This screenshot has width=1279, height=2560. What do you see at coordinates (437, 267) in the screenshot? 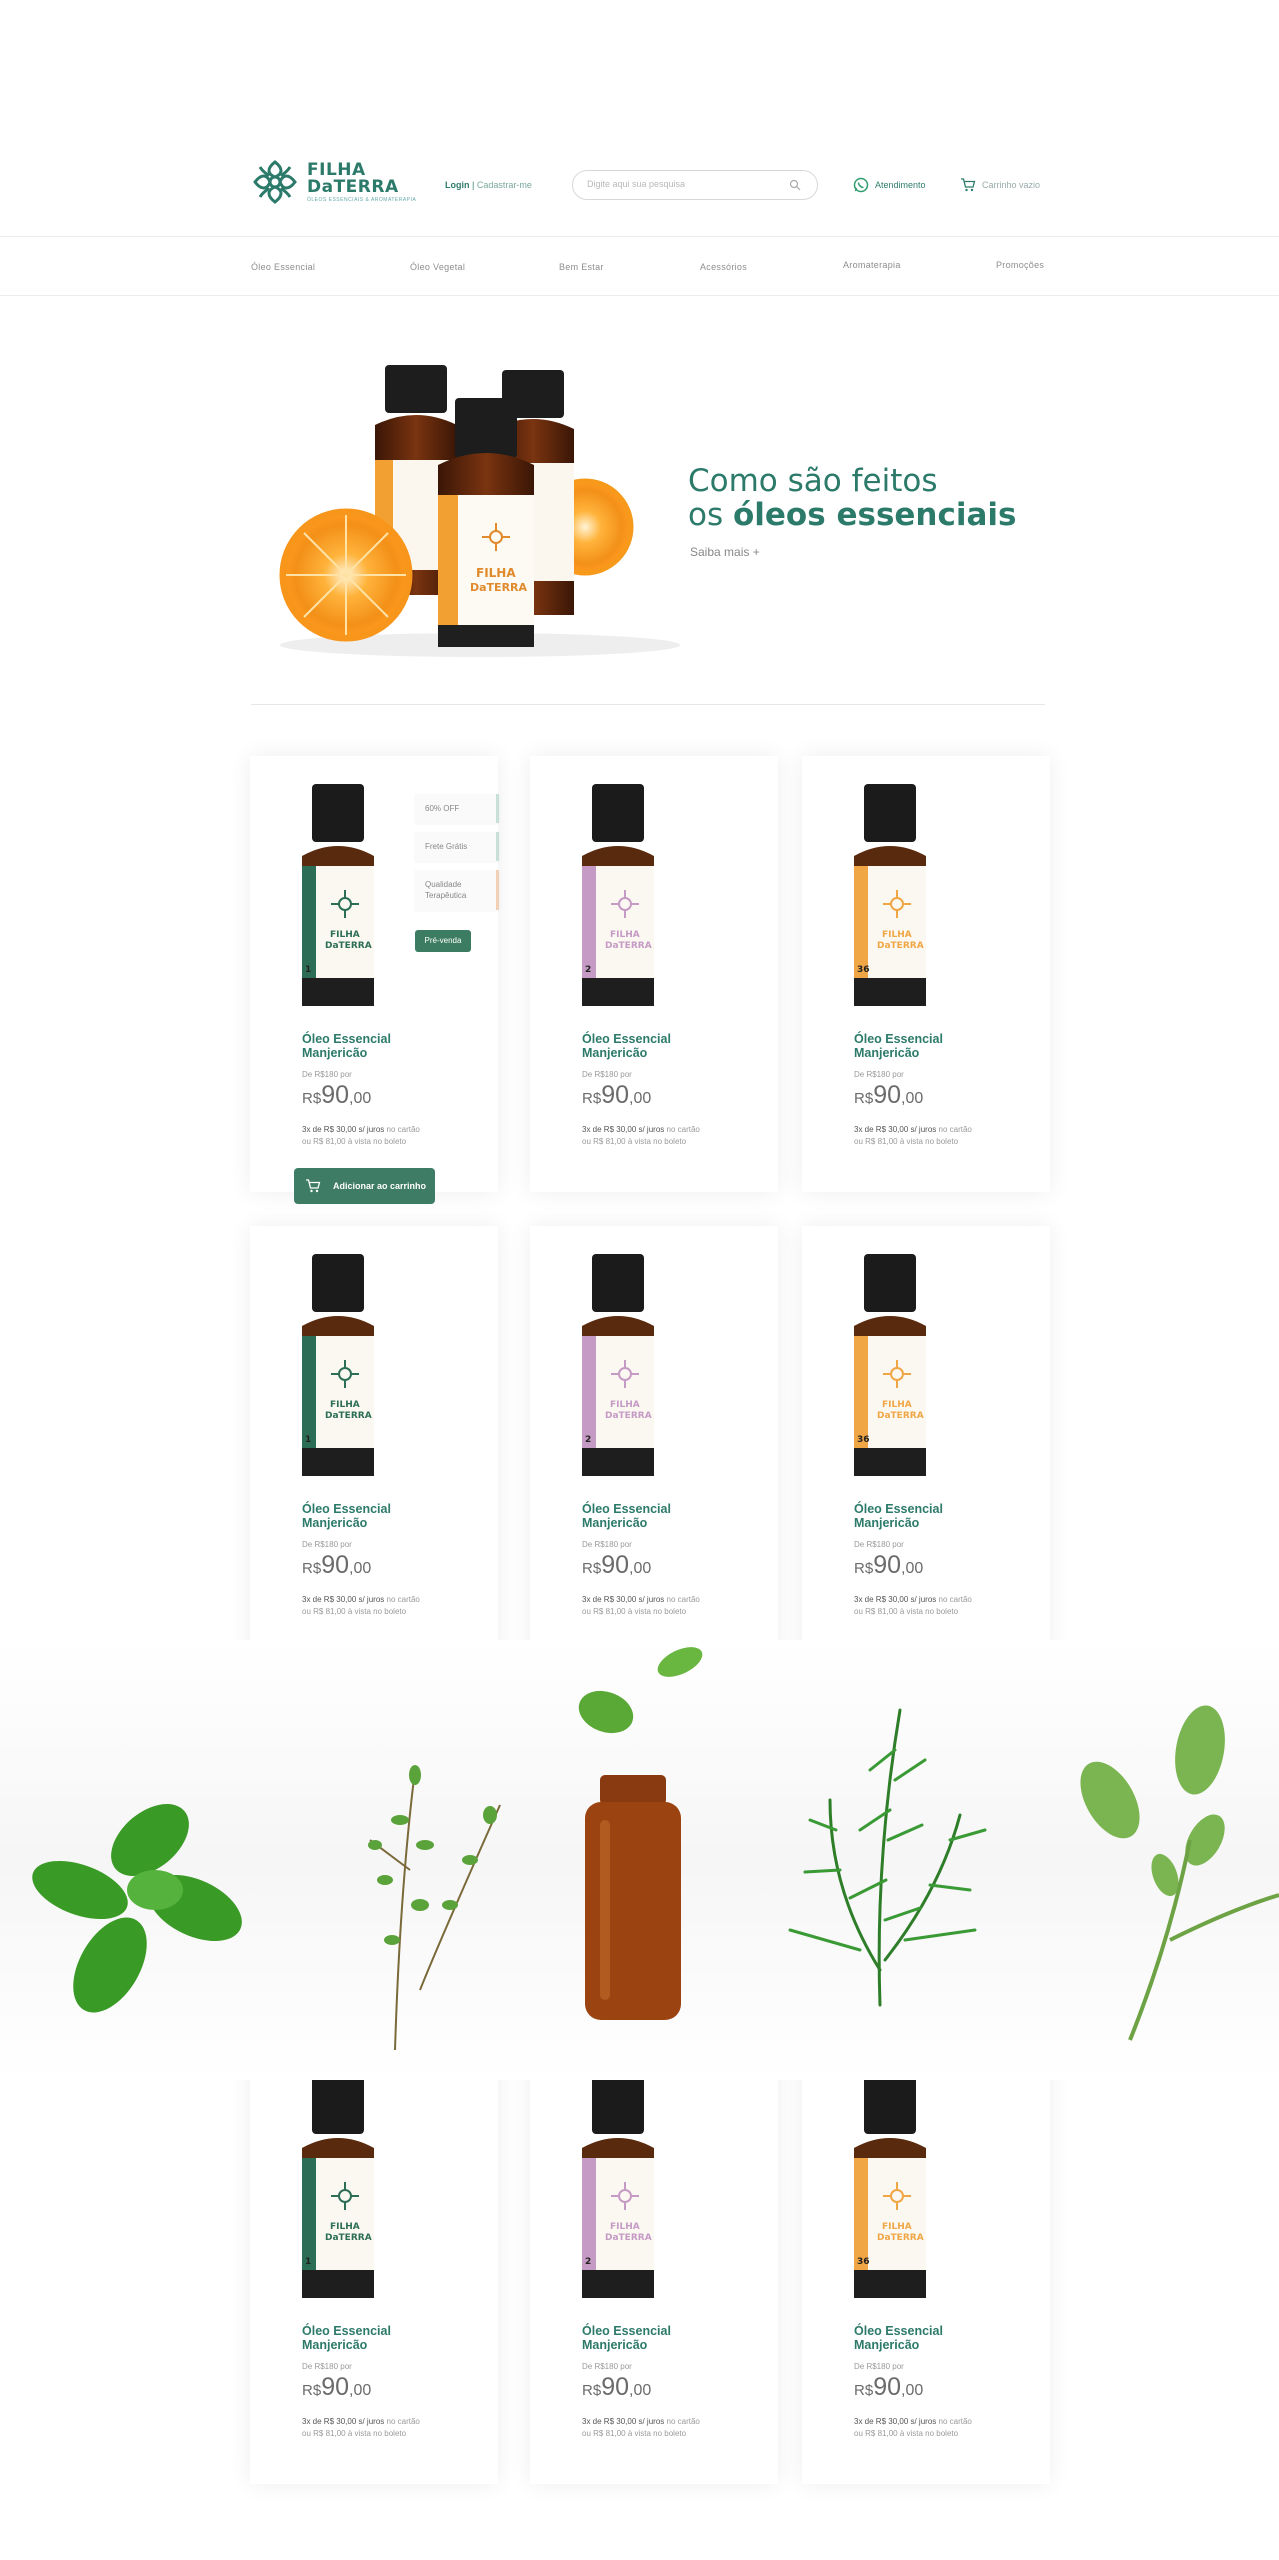
I see `nav-item-oleo-vegetal: Óleo Vegetal` at bounding box center [437, 267].